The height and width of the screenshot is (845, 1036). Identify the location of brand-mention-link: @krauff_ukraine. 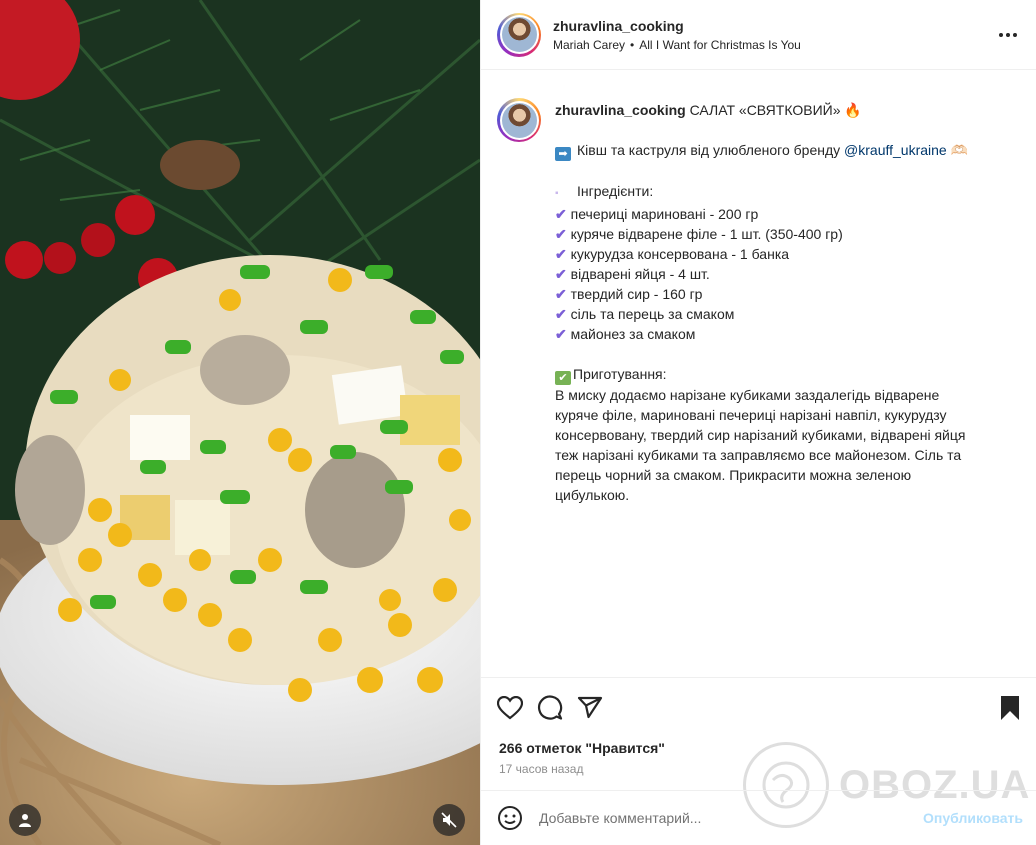
(895, 150).